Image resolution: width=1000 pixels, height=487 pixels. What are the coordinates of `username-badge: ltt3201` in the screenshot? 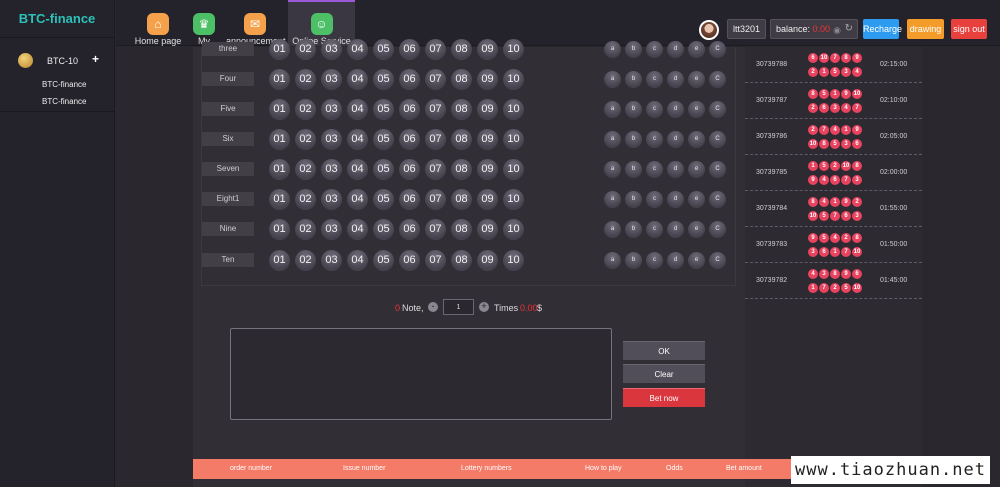 It's located at (747, 29).